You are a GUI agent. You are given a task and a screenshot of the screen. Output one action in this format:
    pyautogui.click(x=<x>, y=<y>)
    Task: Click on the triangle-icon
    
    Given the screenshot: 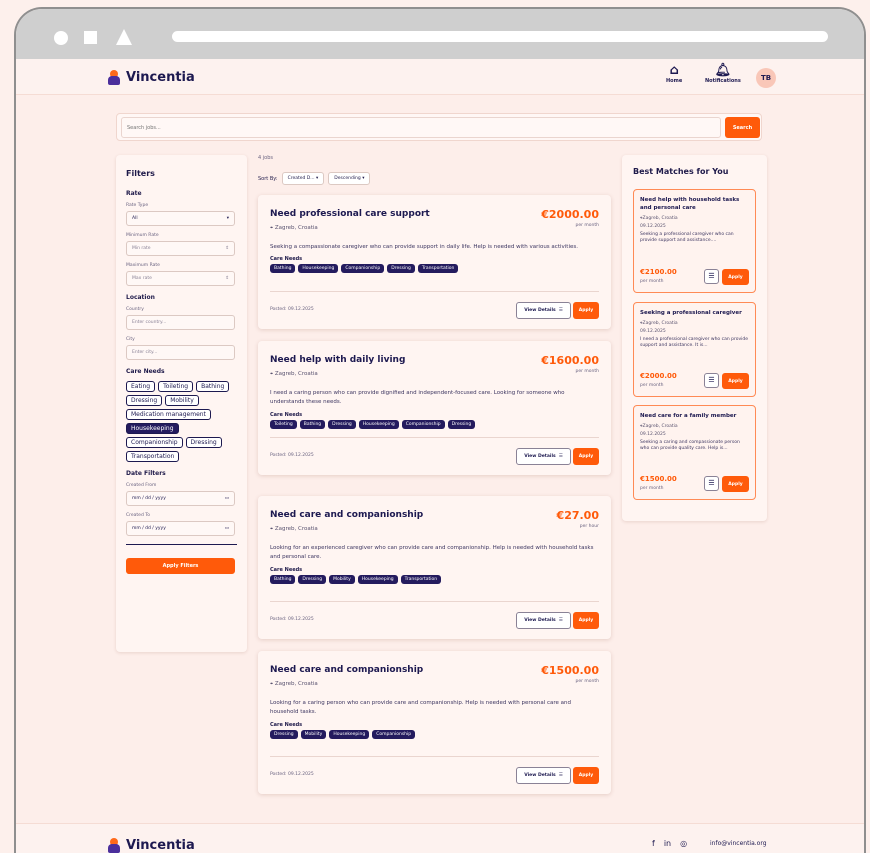 What is the action you would take?
    pyautogui.click(x=124, y=37)
    